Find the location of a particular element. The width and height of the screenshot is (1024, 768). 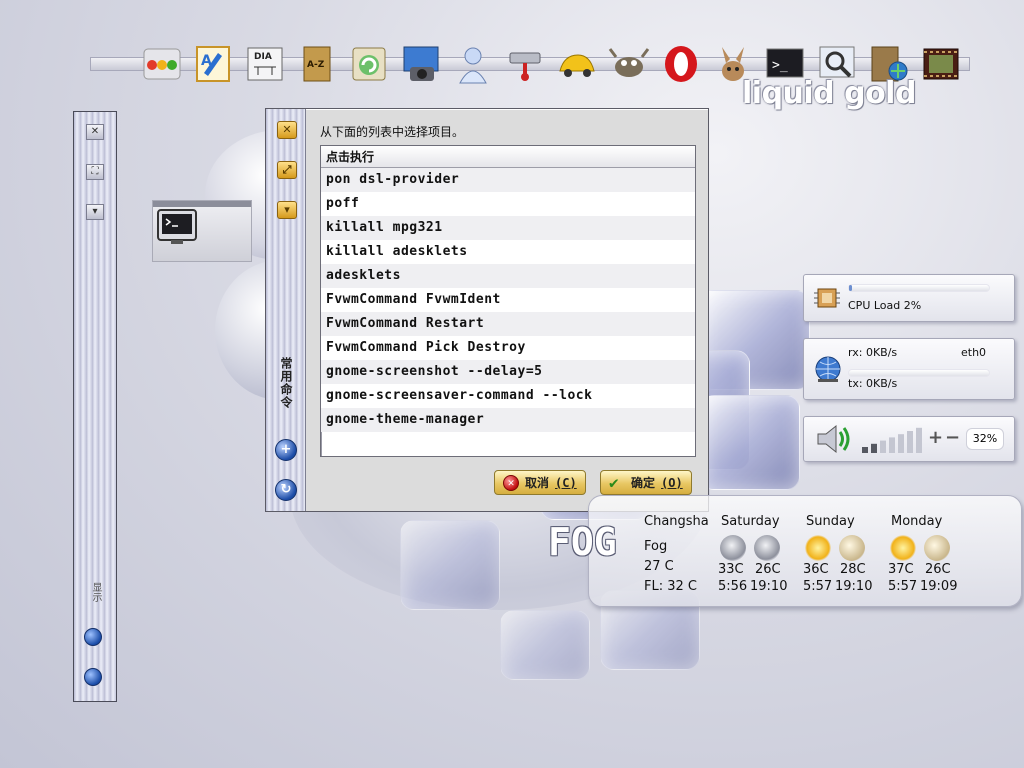

list-column-header: 点击执行 is located at coordinates (508, 157).